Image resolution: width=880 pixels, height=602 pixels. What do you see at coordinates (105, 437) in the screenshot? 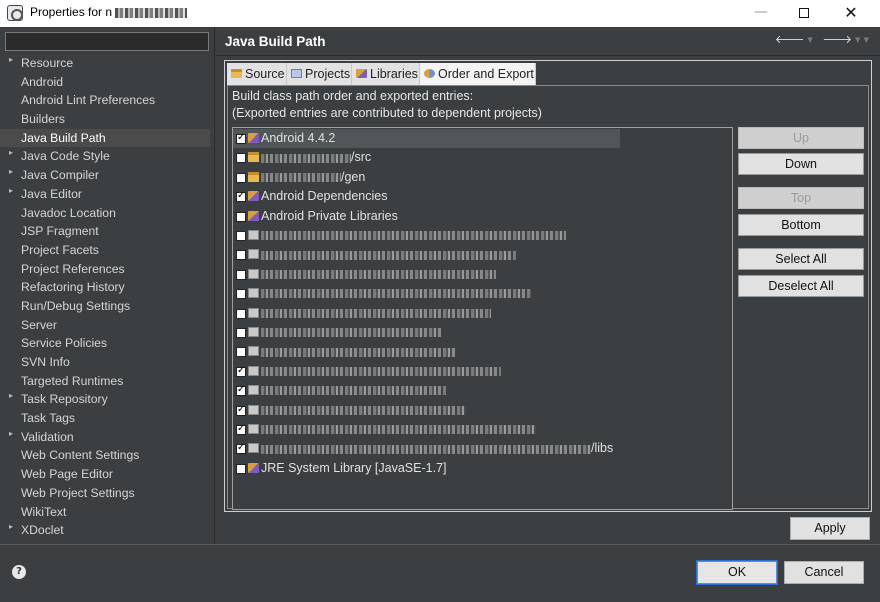
I see `sidebar-item-validation: ▸ Validation` at bounding box center [105, 437].